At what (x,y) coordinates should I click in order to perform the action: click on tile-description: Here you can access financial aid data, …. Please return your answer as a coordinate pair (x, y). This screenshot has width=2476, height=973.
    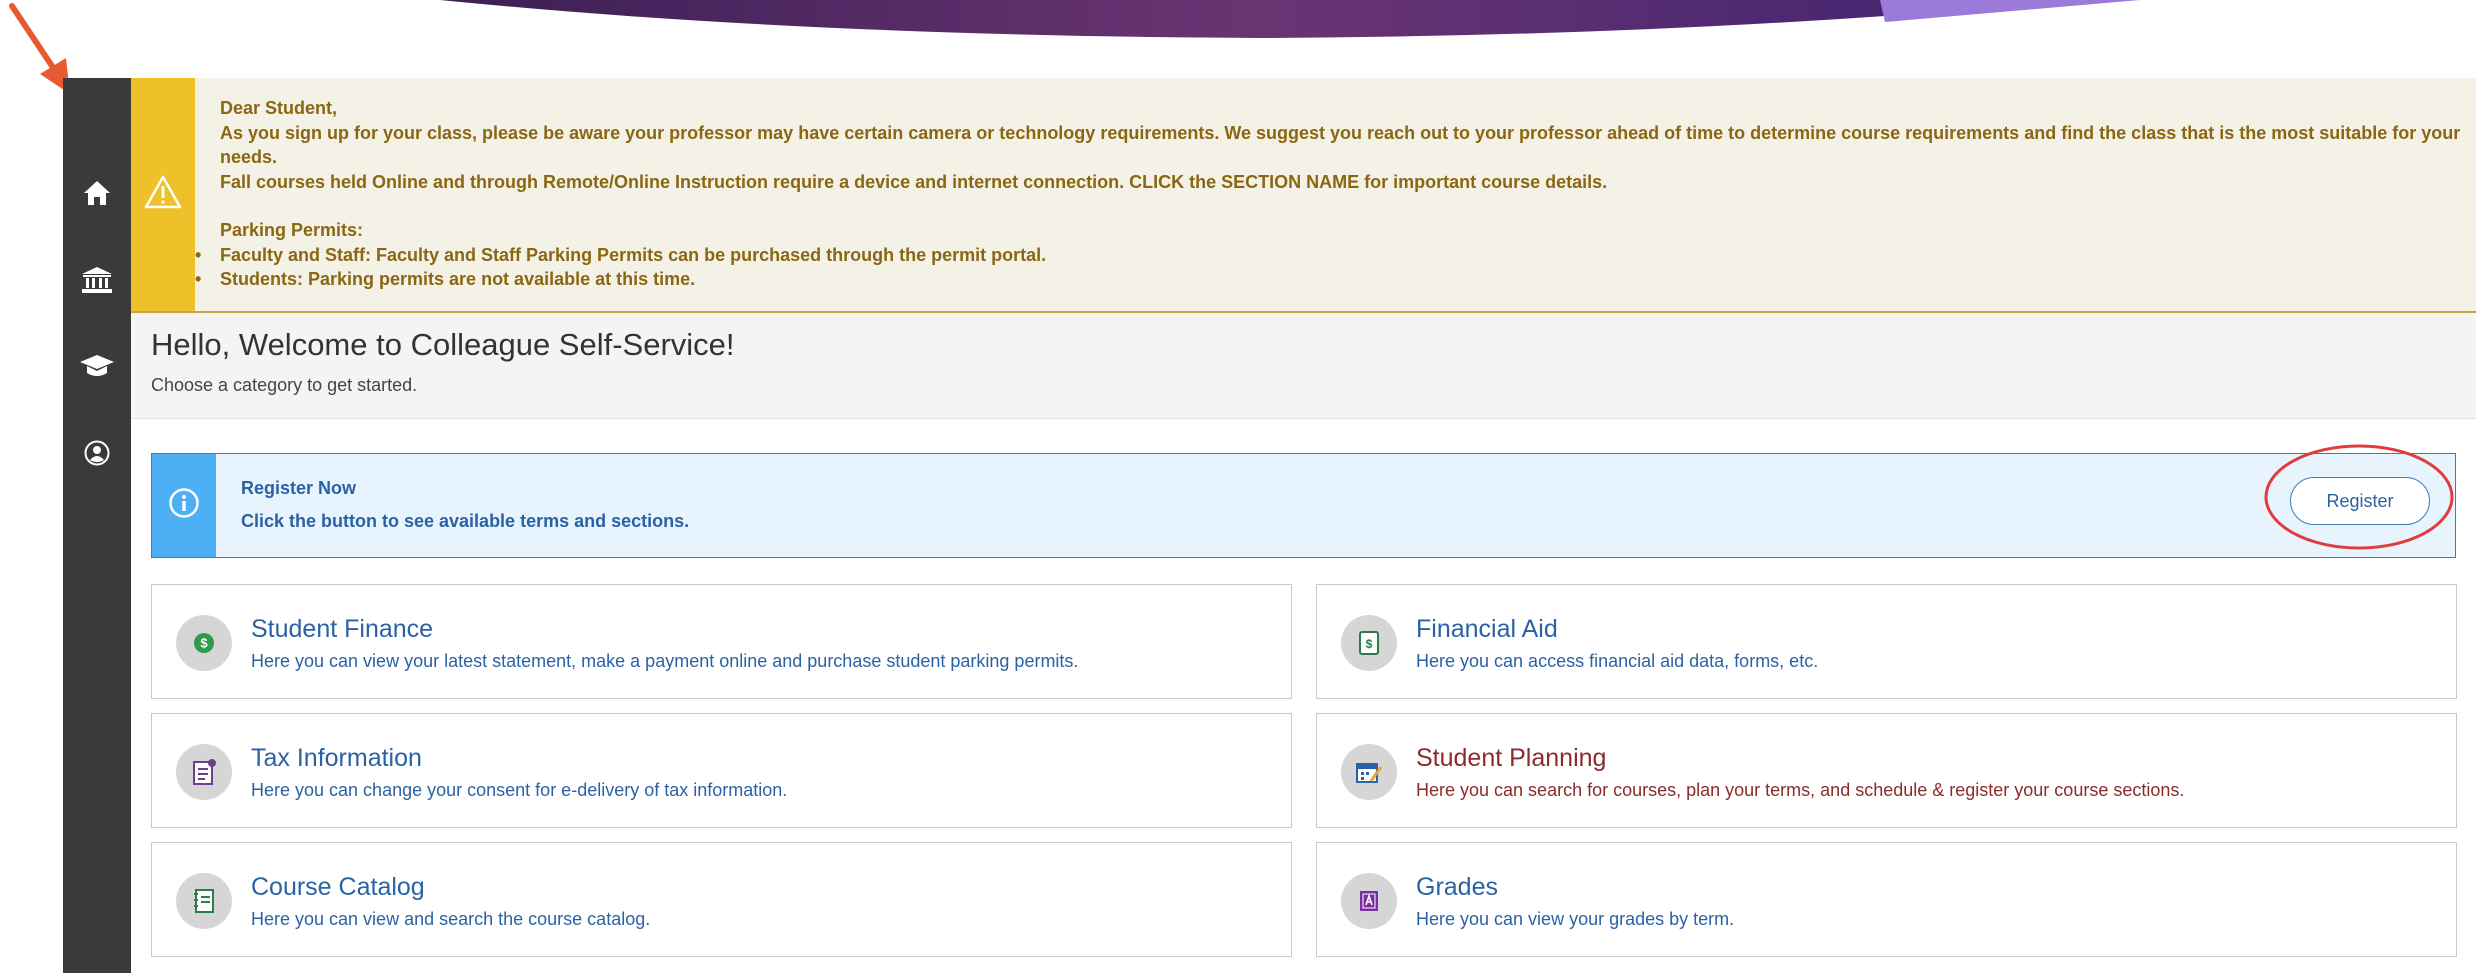
    Looking at the image, I should click on (1617, 661).